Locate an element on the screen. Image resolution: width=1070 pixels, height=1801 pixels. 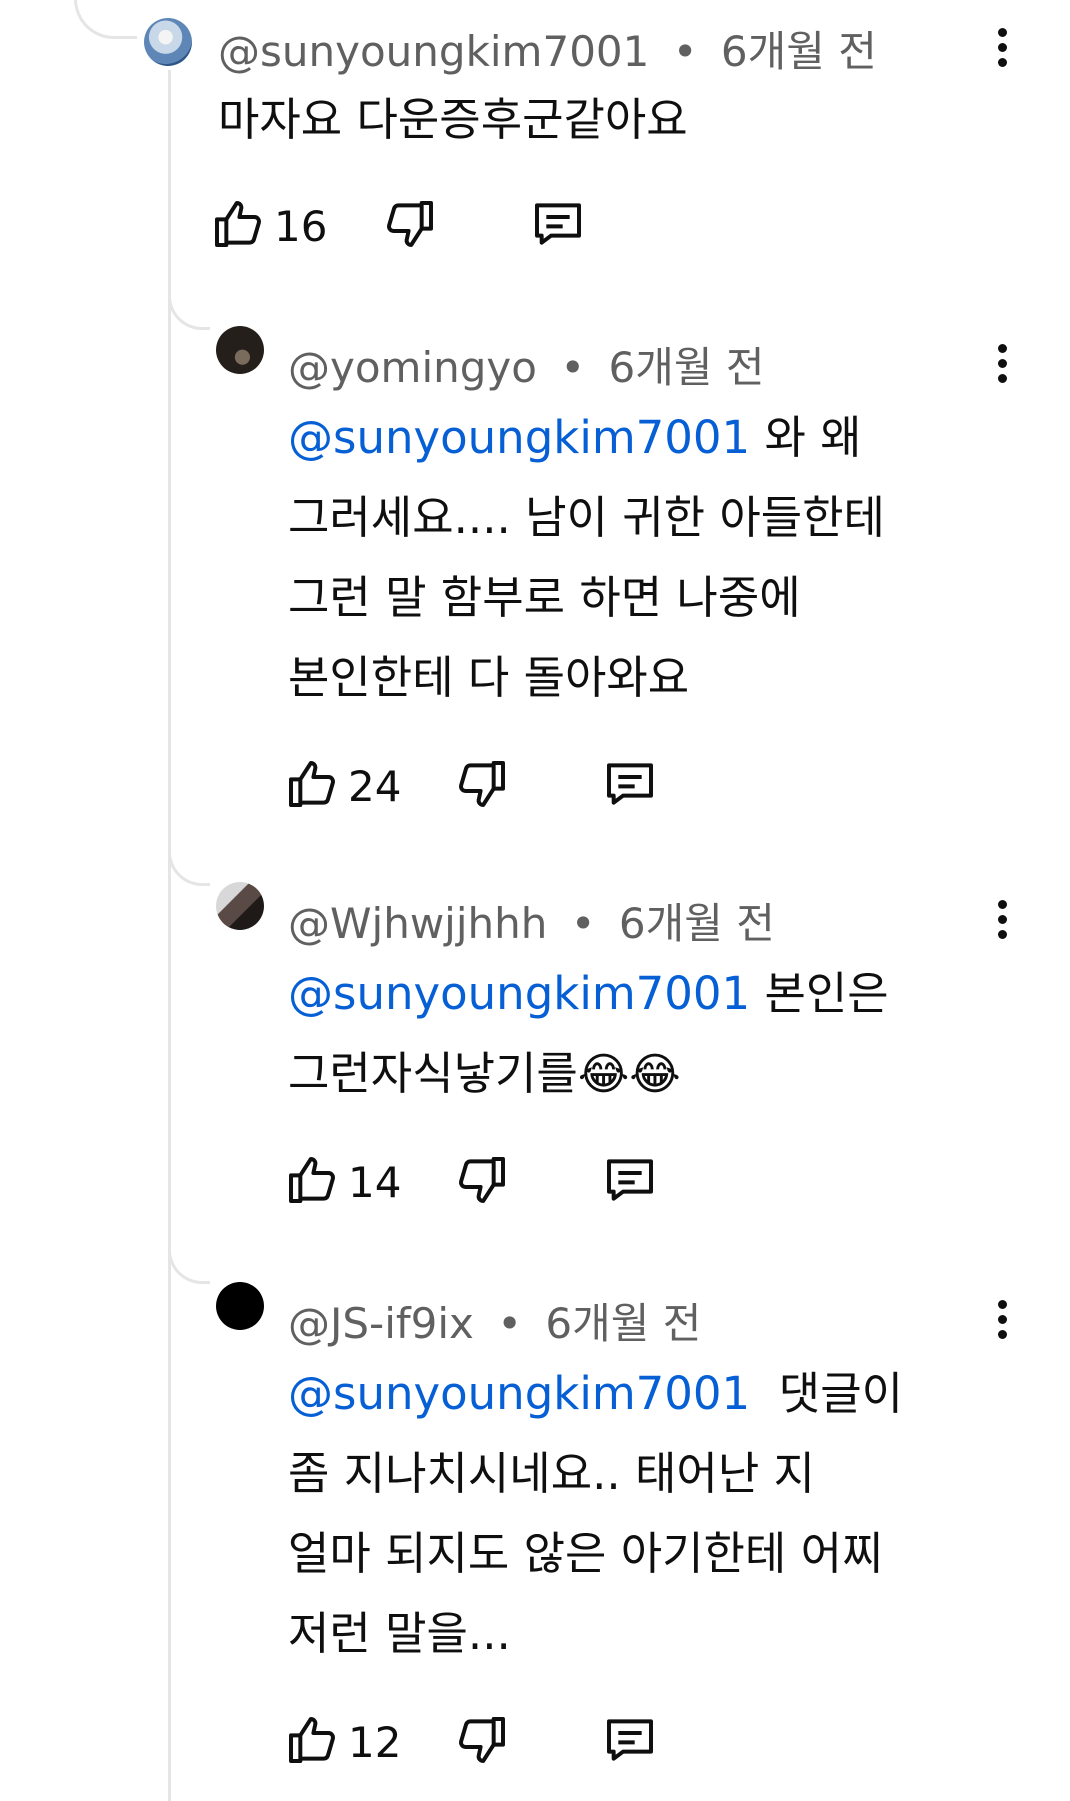
comment-header: @yomingyo • 6개월 전 is located at coordinates (526, 364).